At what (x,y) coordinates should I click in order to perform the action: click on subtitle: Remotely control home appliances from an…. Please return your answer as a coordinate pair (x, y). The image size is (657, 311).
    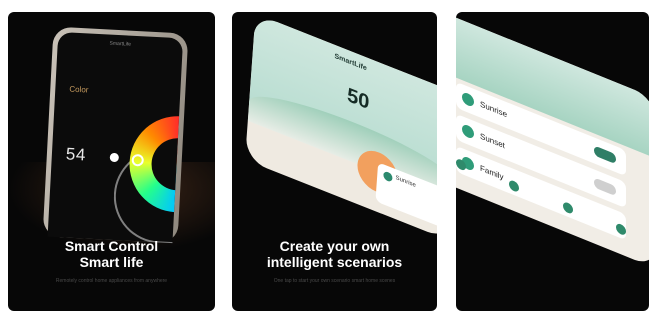
    Looking at the image, I should click on (111, 281).